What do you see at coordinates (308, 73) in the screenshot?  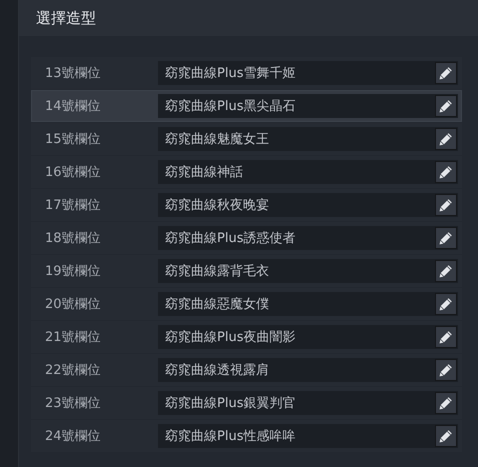 I see `name-field: 窈窕曲線Plus雪舞千姬` at bounding box center [308, 73].